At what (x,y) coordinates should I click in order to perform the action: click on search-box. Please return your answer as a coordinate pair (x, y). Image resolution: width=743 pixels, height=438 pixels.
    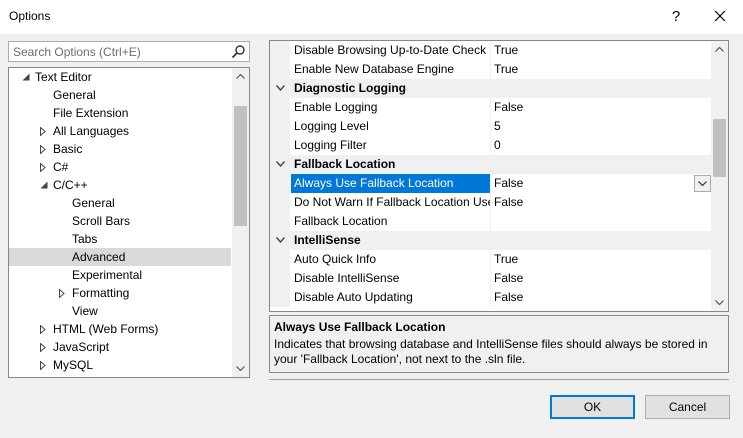
    Looking at the image, I should click on (129, 51).